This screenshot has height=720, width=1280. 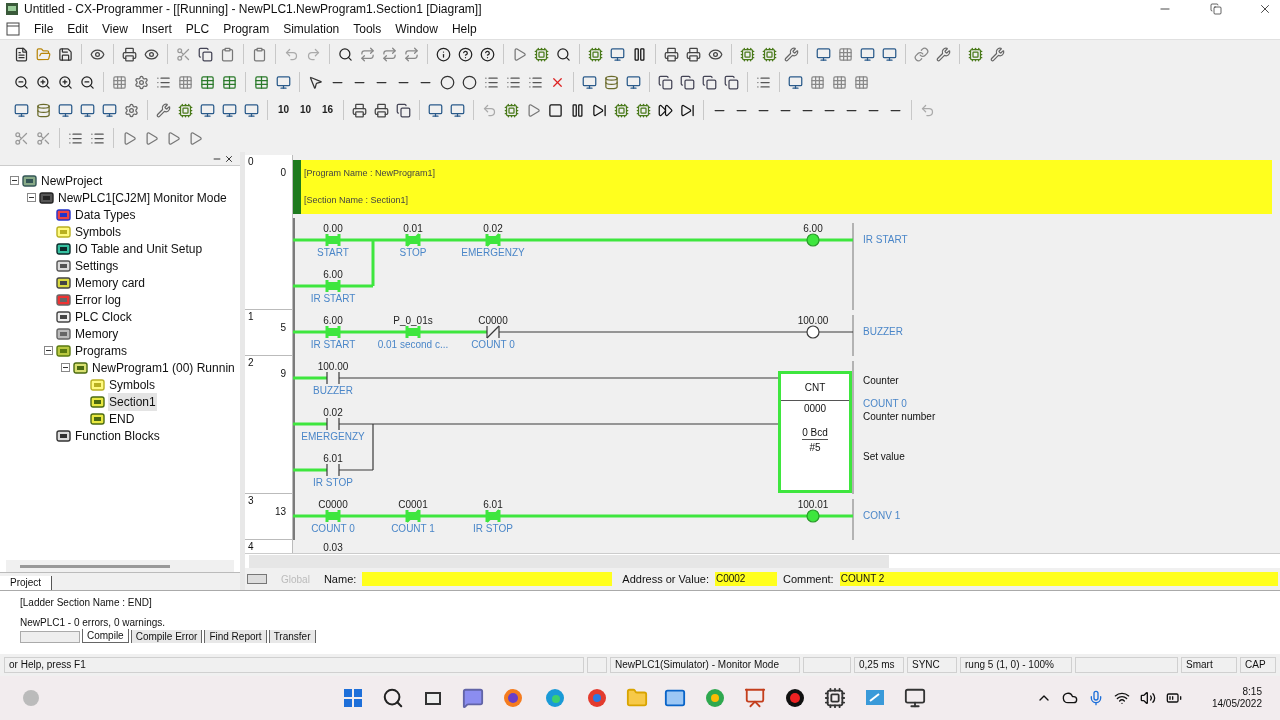 I want to click on clock-date: 14/05/2022, so click(x=1236, y=704).